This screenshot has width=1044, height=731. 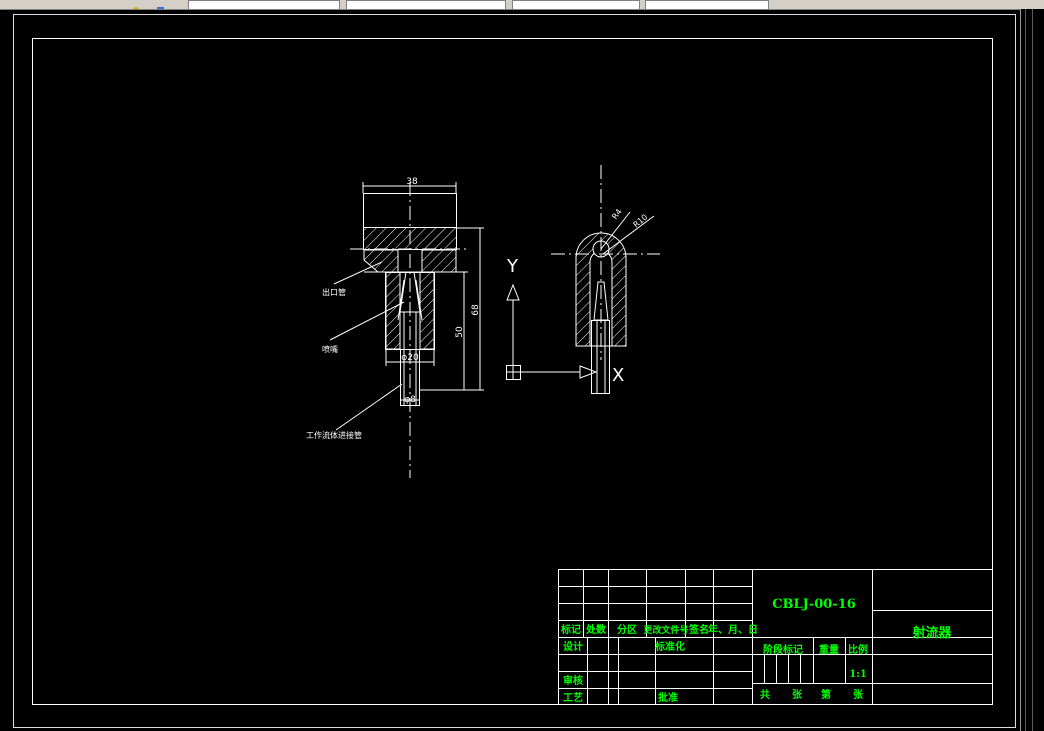 I want to click on axis-x-label: X, so click(x=618, y=375).